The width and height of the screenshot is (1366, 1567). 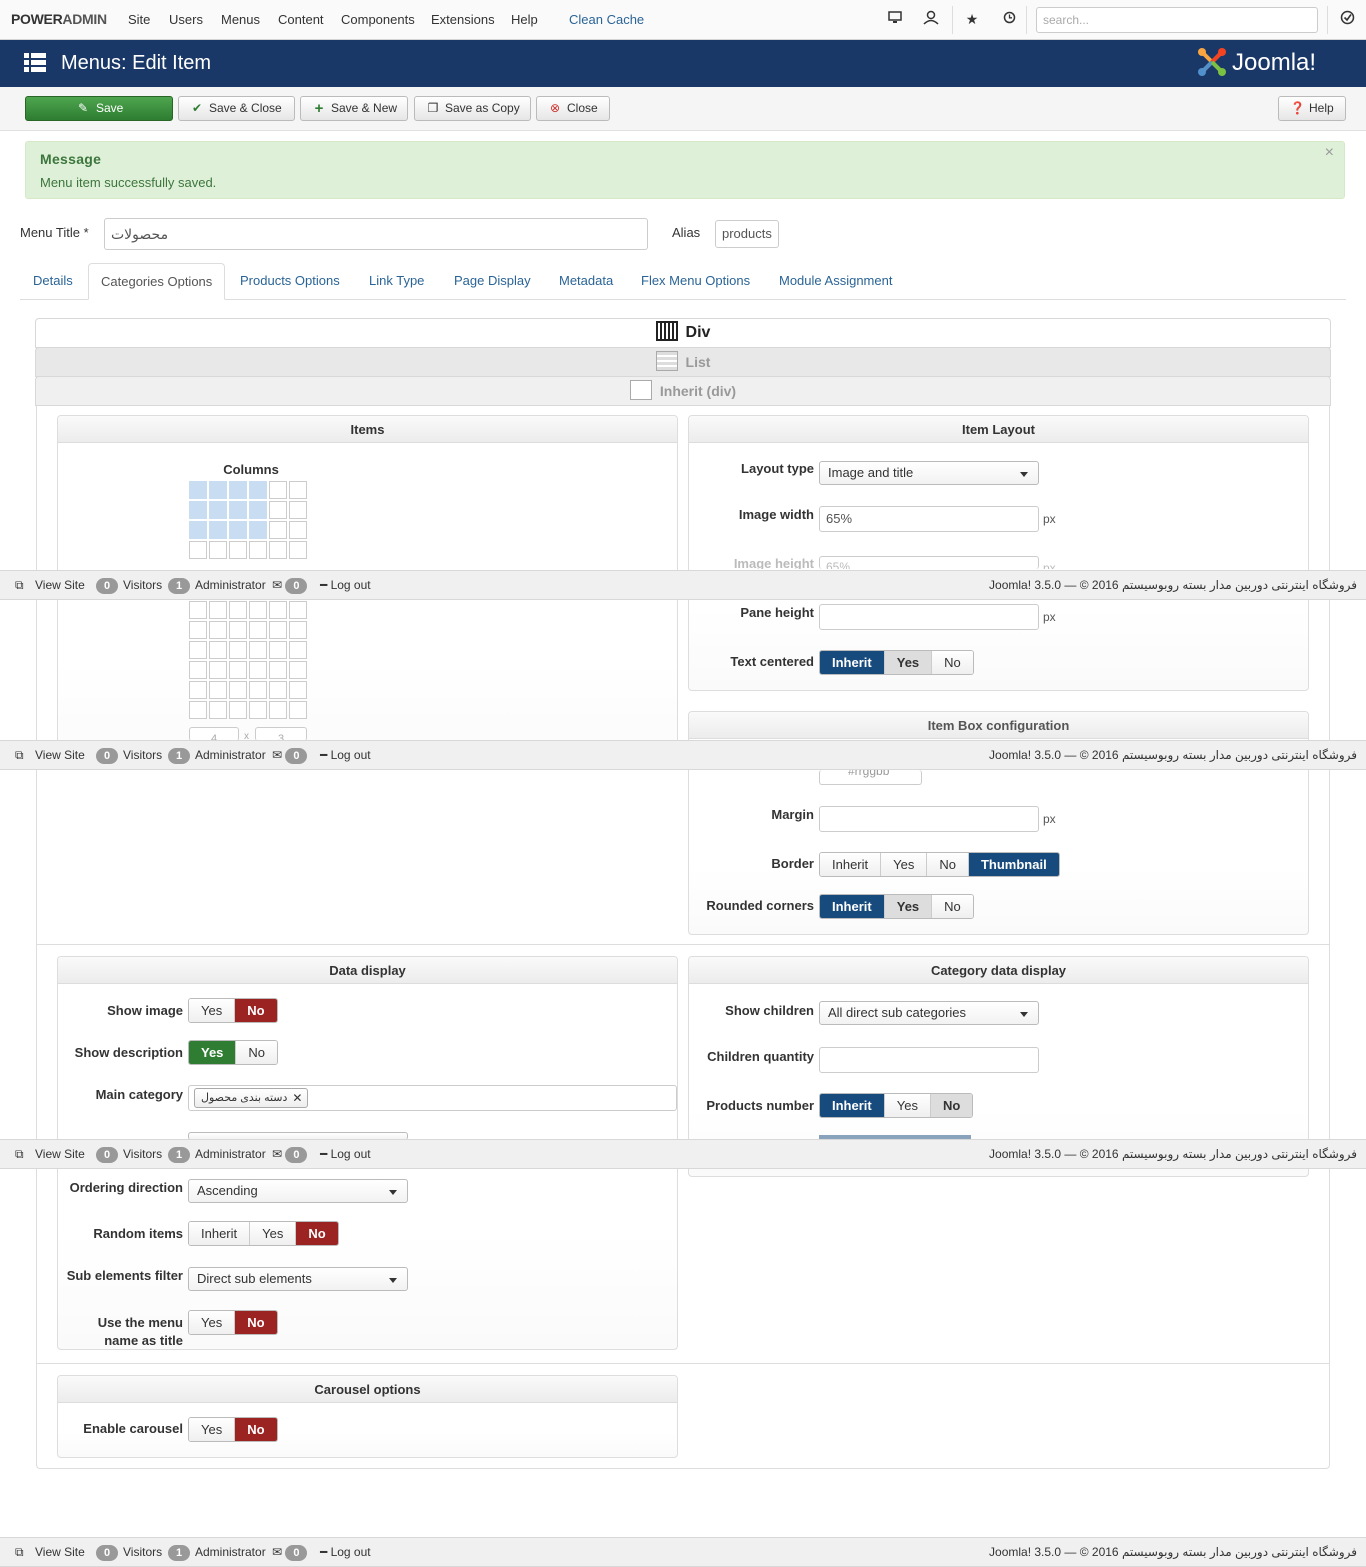 What do you see at coordinates (492, 280) in the screenshot?
I see `tab-page-display: Page Display` at bounding box center [492, 280].